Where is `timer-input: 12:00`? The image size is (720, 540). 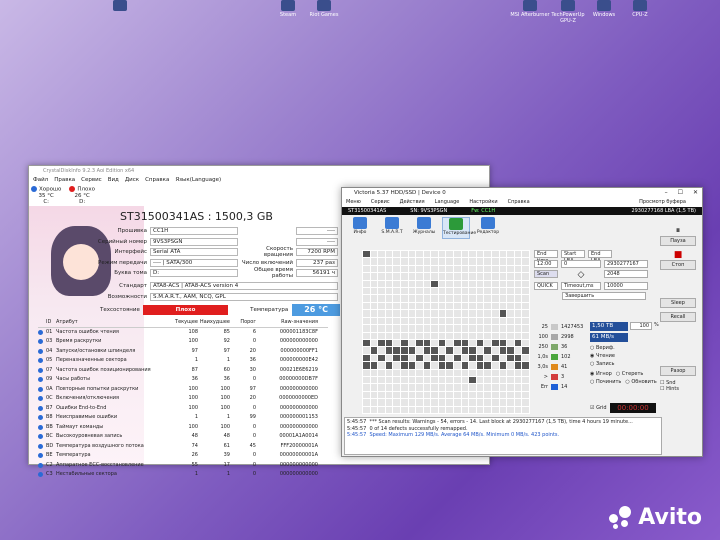 timer-input: 12:00 is located at coordinates (546, 264).